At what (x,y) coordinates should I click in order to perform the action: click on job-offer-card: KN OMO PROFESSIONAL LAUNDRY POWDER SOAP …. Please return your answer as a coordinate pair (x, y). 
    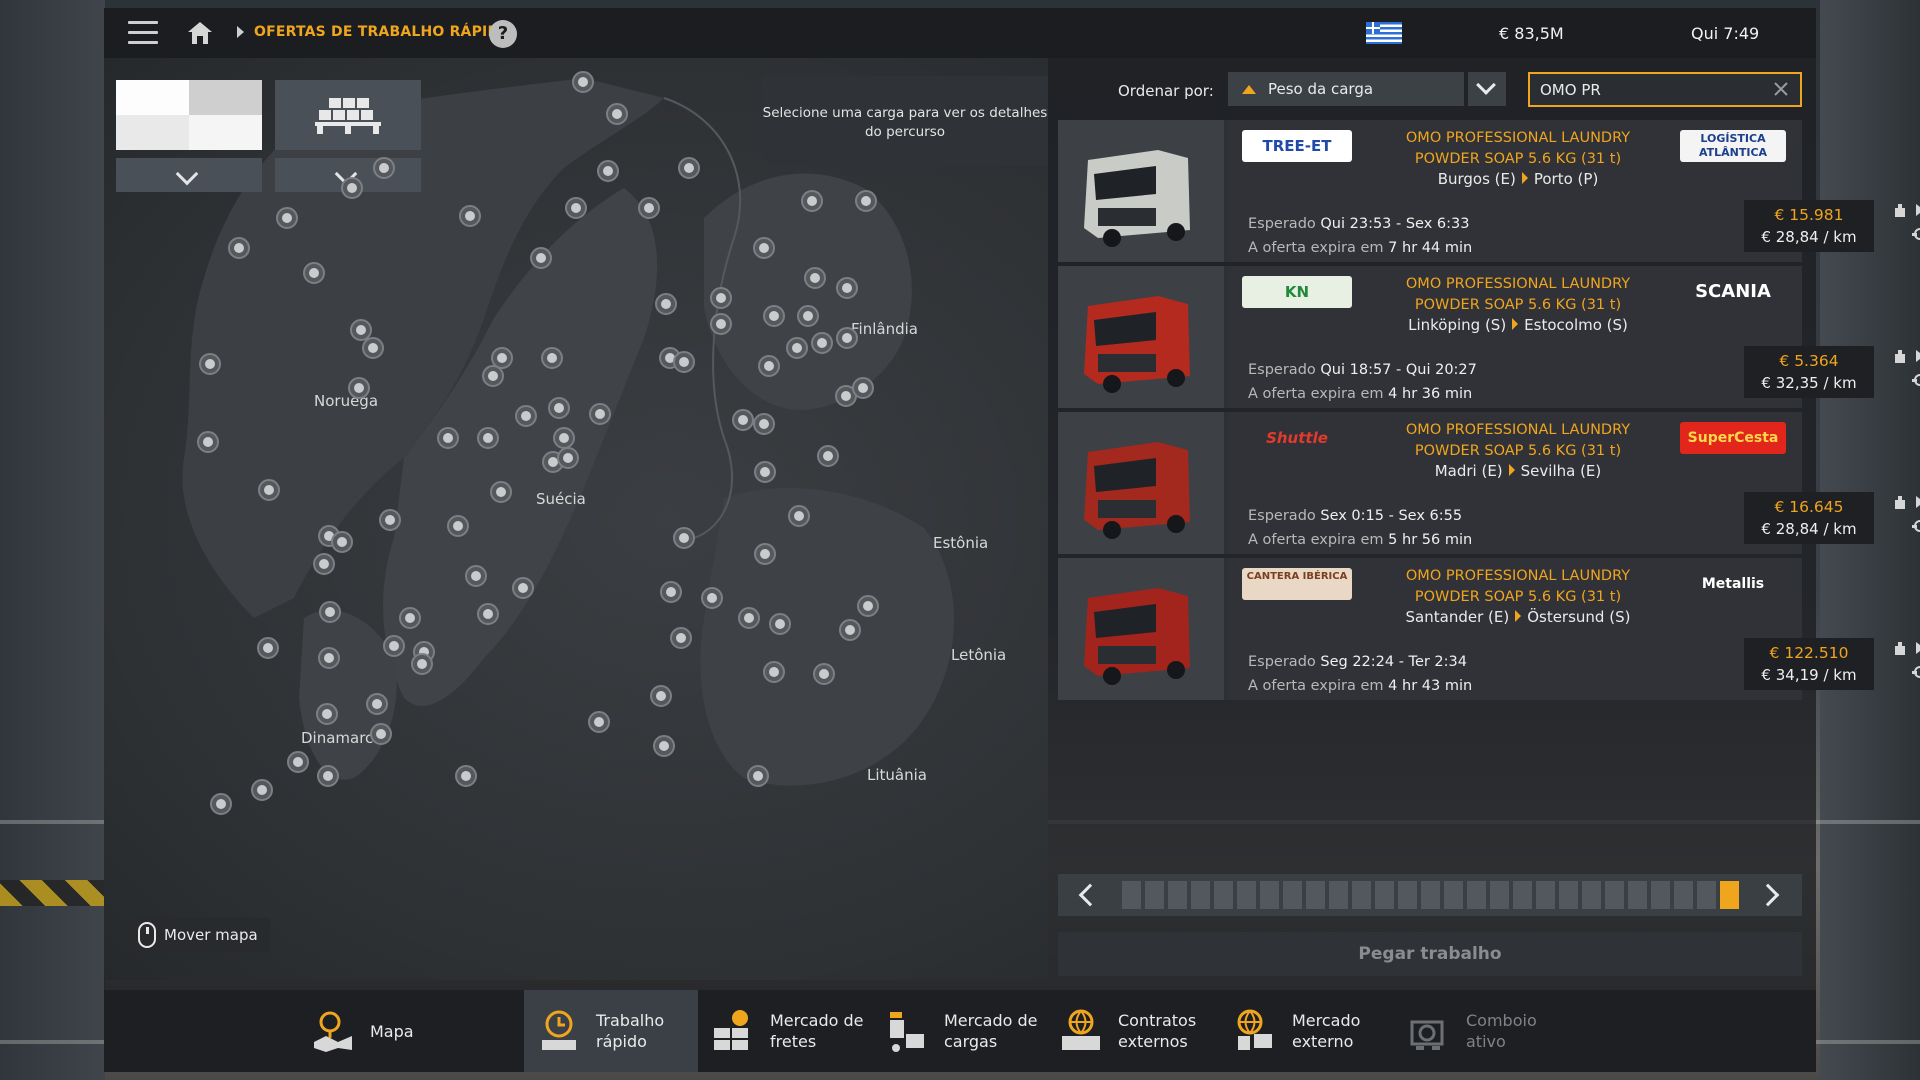
    Looking at the image, I should click on (1489, 337).